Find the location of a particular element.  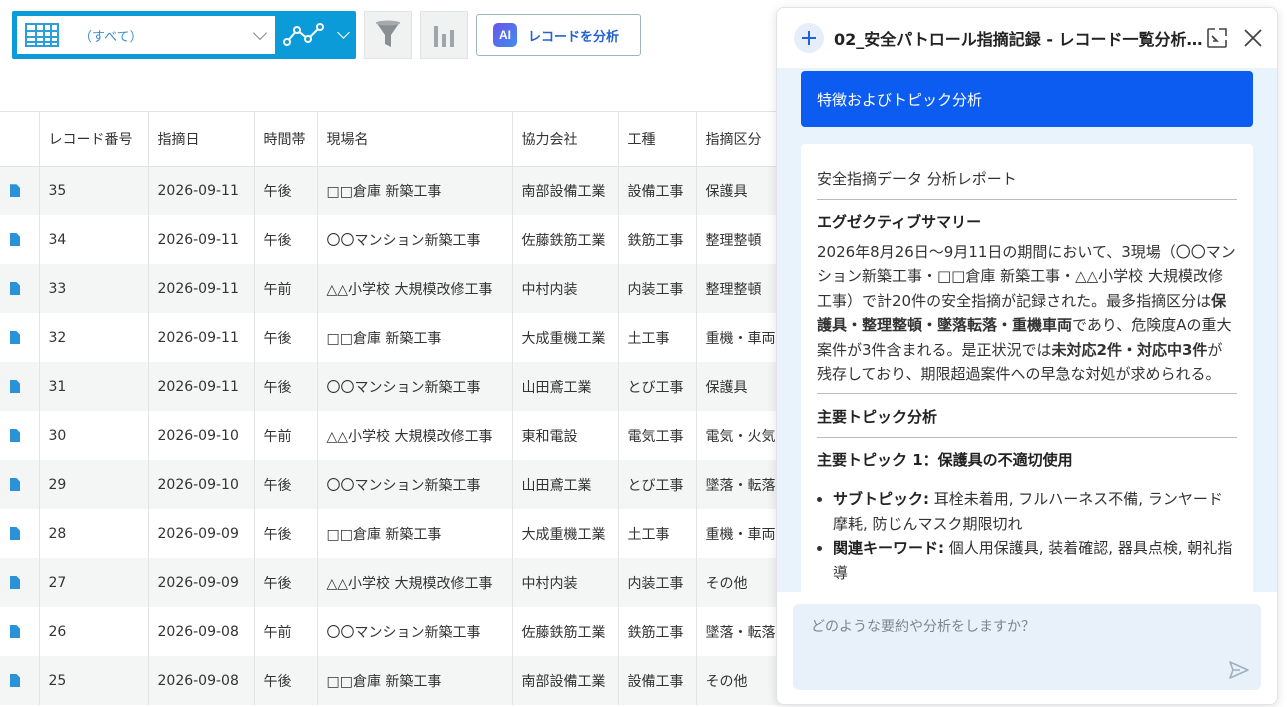

graph-menu-button is located at coordinates (315, 35).